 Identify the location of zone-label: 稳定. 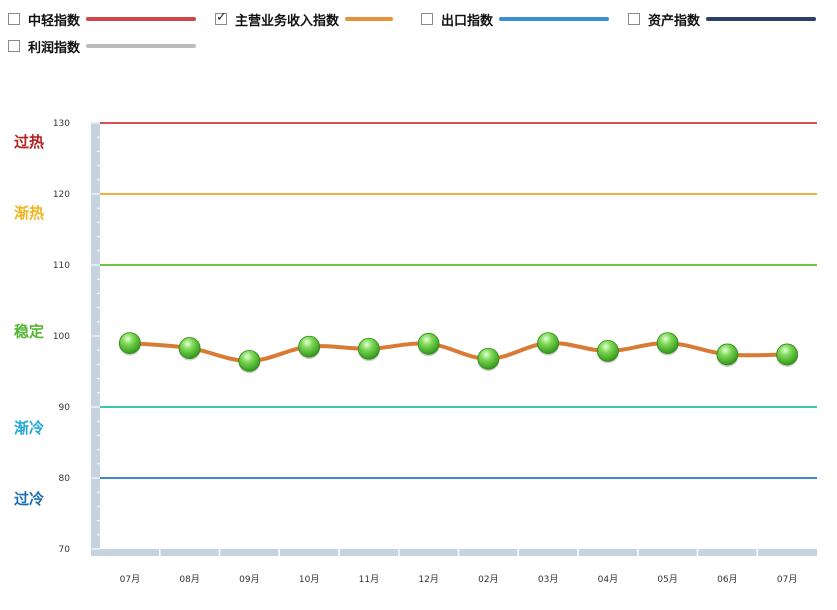
(29, 331).